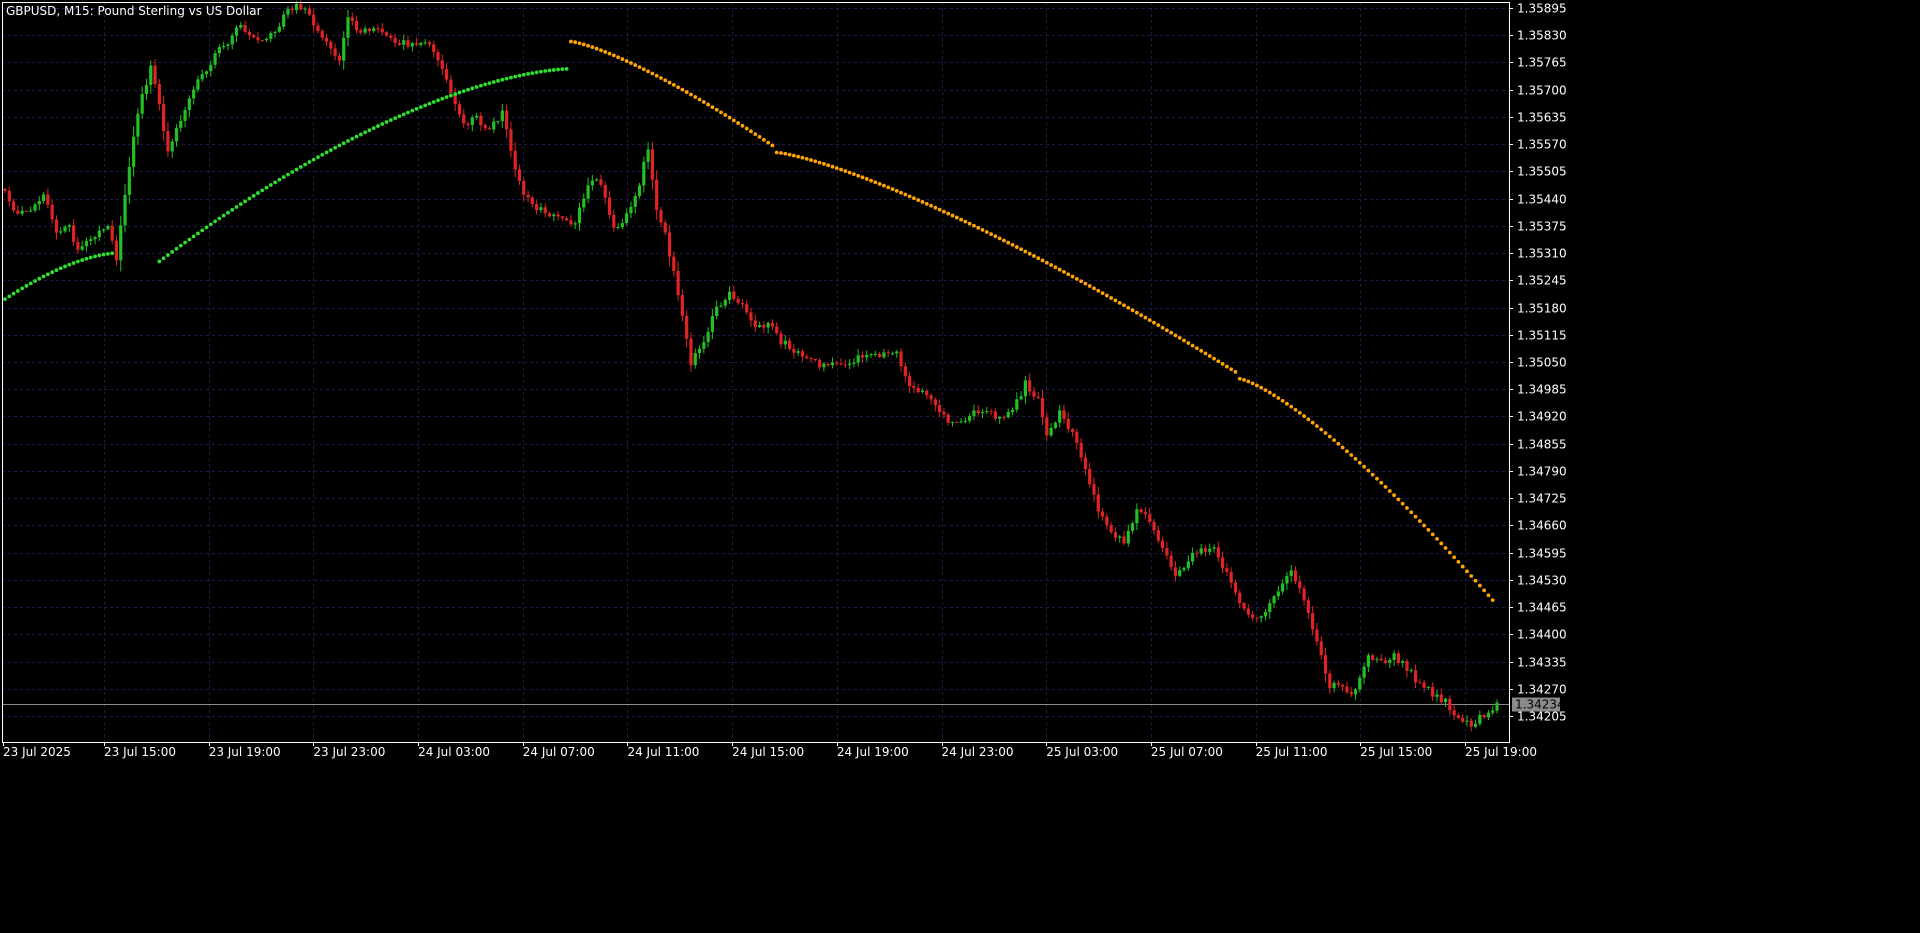  Describe the element at coordinates (1542, 254) in the screenshot. I see `y-tick-label: 1.35310` at that location.